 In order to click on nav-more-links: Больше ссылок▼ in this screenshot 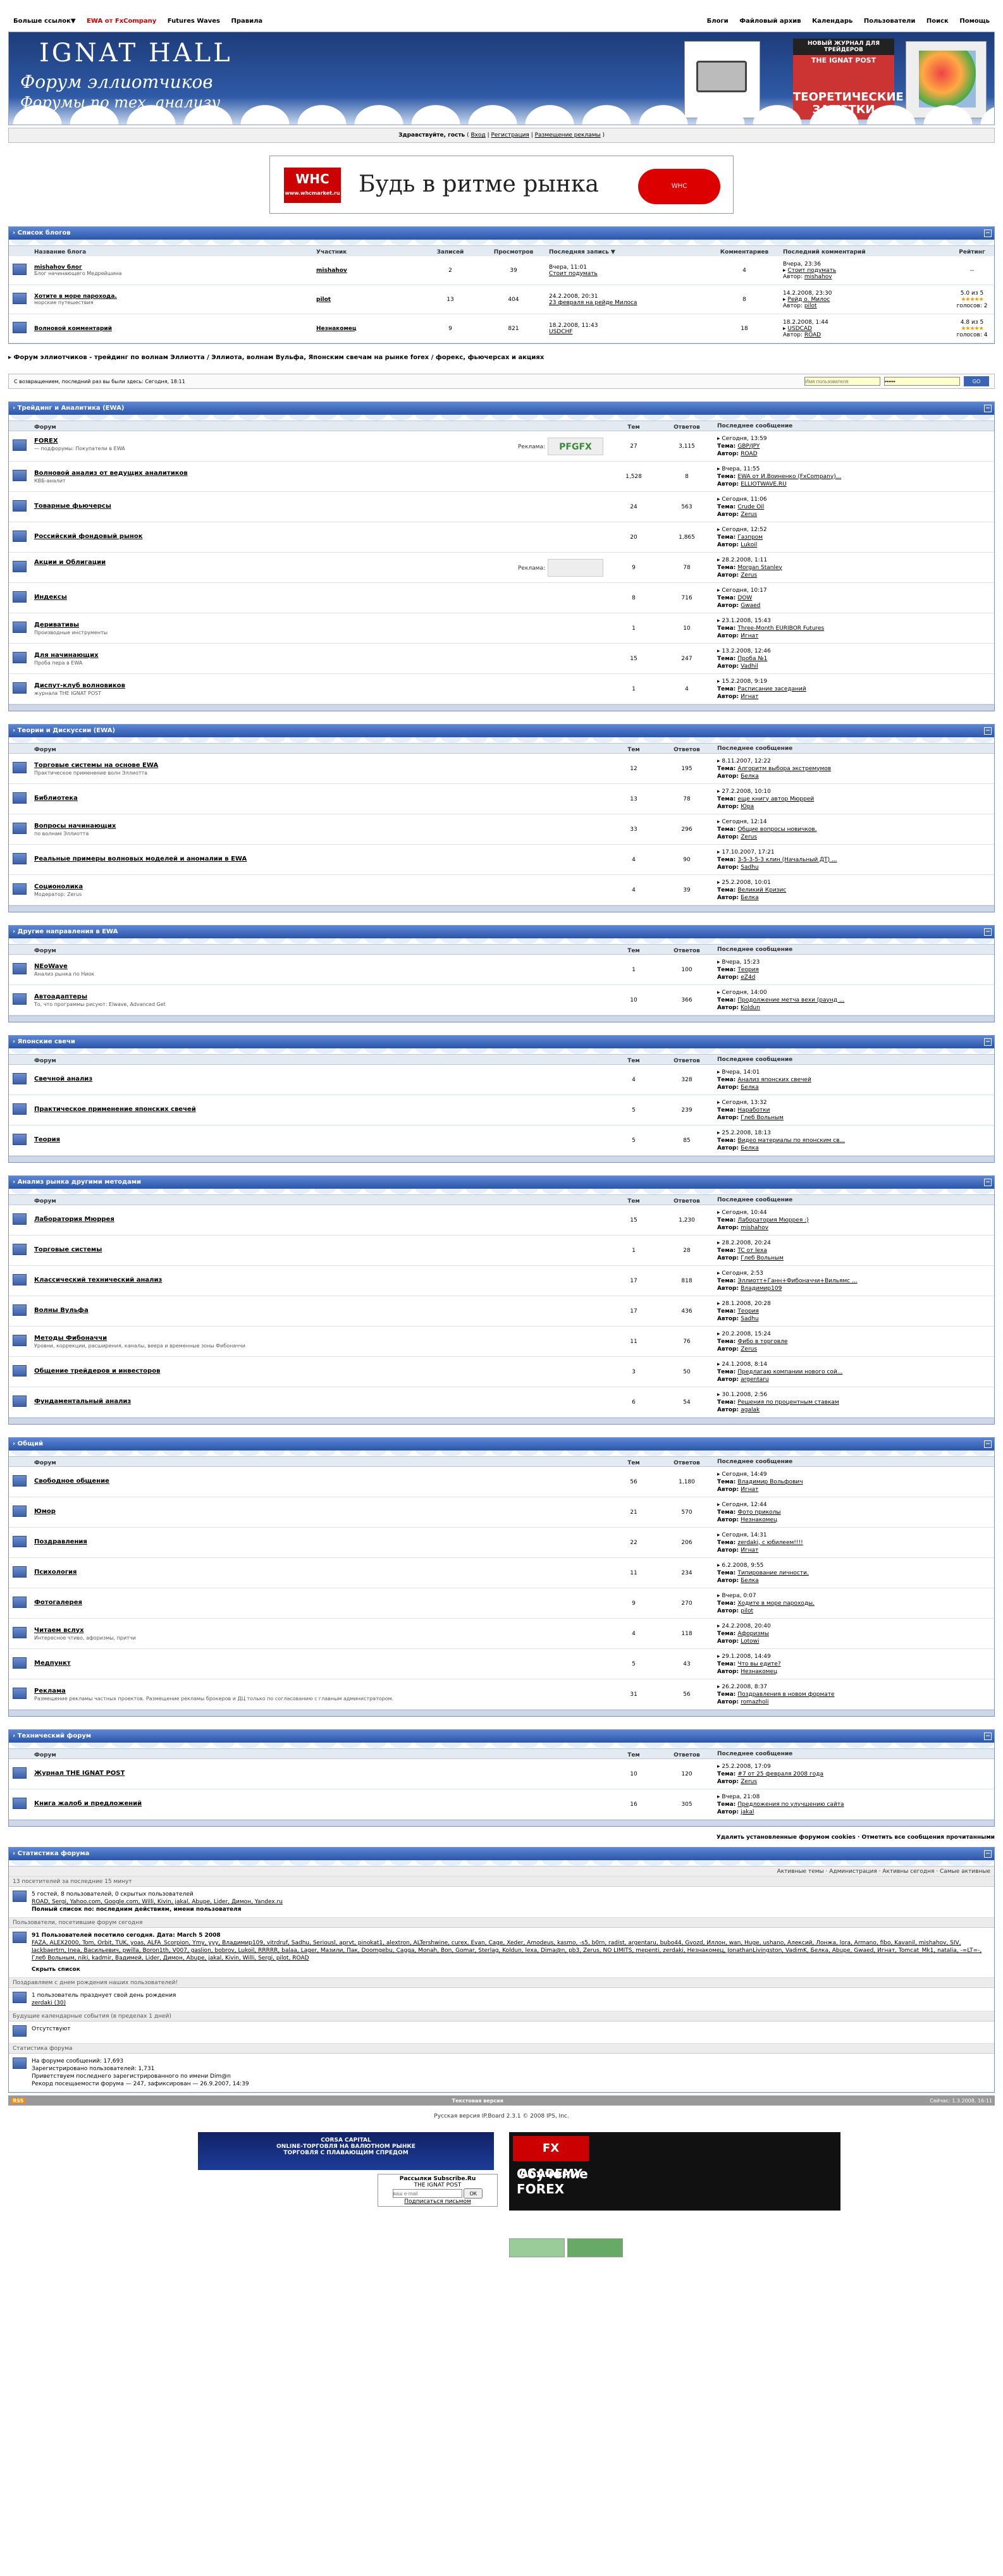, I will do `click(44, 21)`.